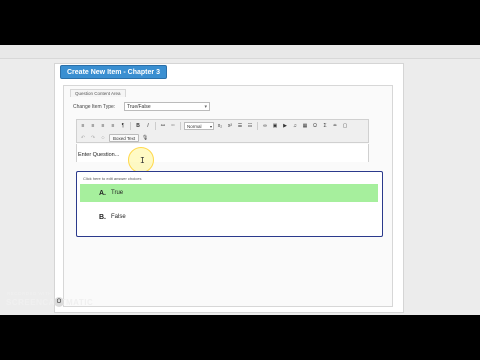 Image resolution: width=480 pixels, height=360 pixels. I want to click on text-cursor-icon: I, so click(142, 160).